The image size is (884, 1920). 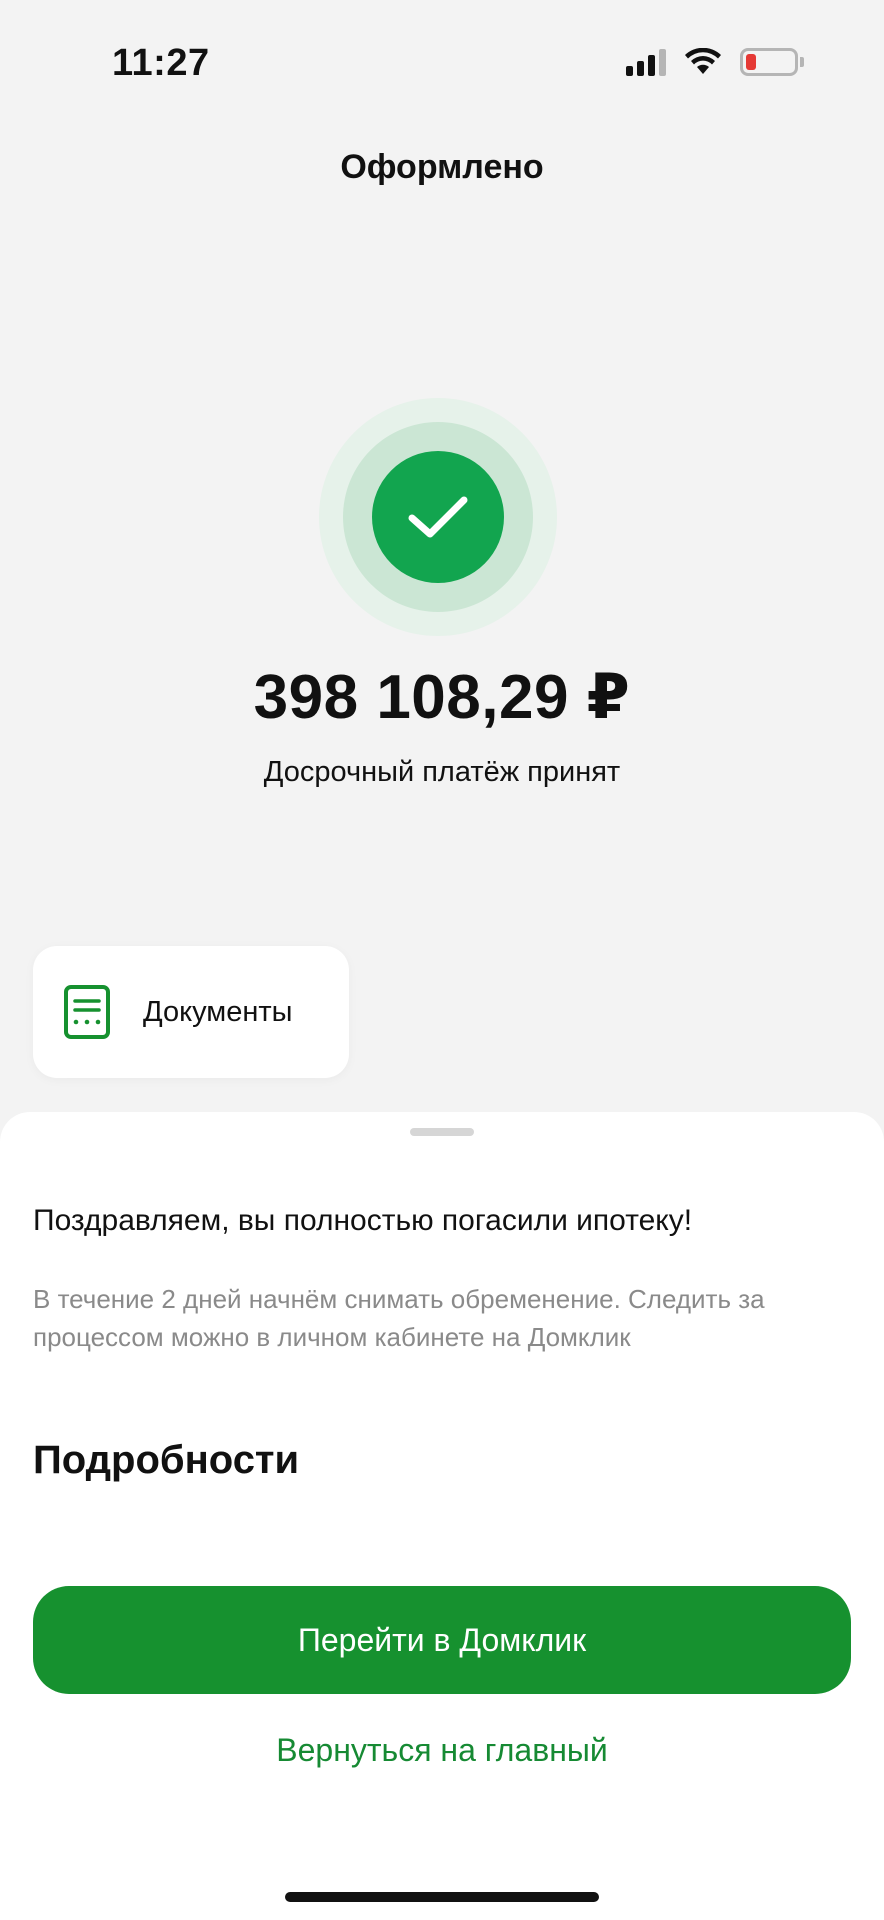 I want to click on payment-amount: 398 108,29 ₽, so click(x=442, y=697).